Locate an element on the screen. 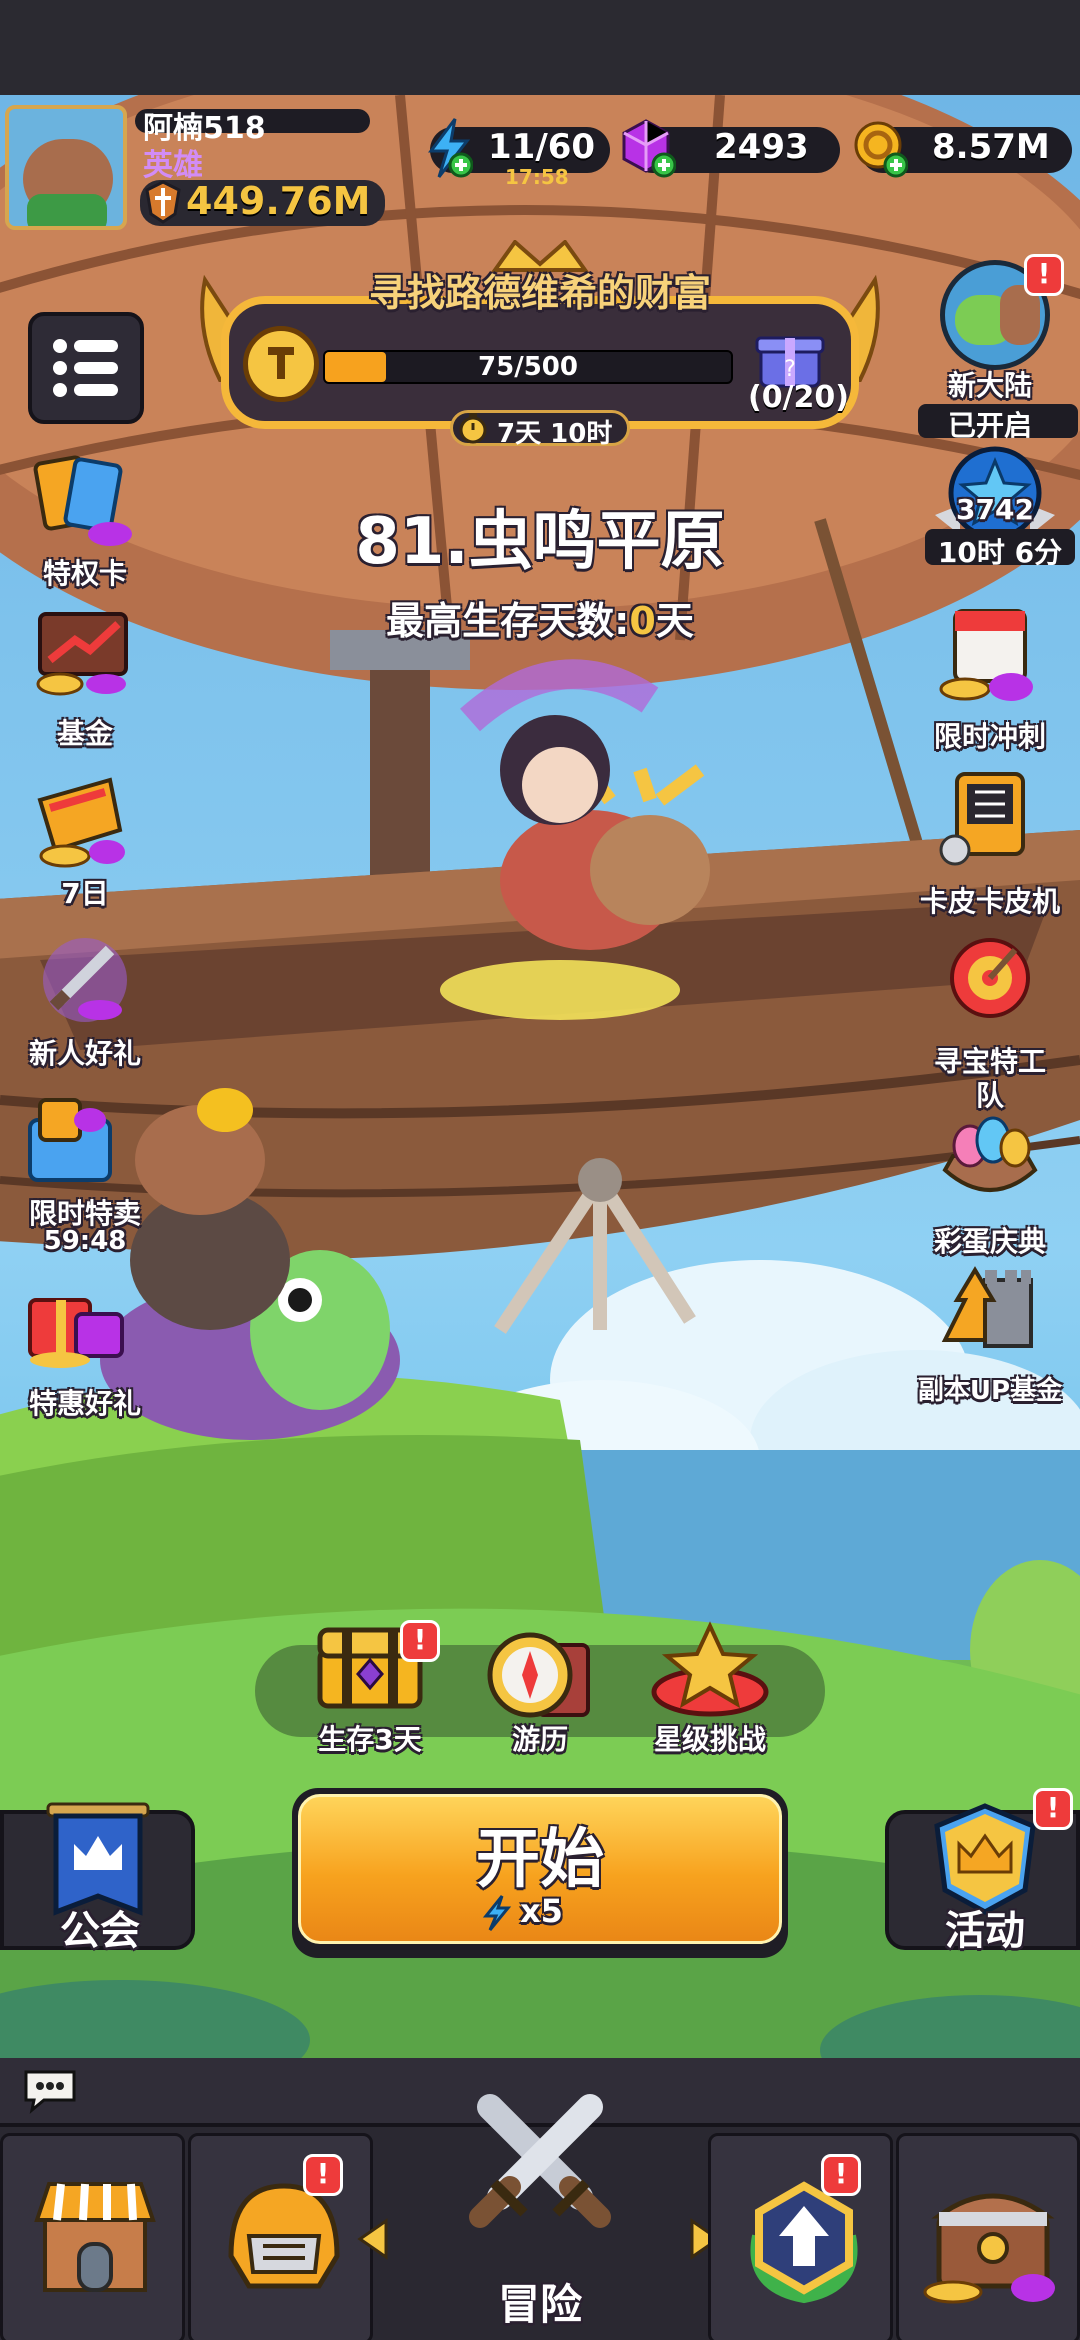 Image resolution: width=1080 pixels, height=2340 pixels. treasure-agent-icon is located at coordinates (990, 978).